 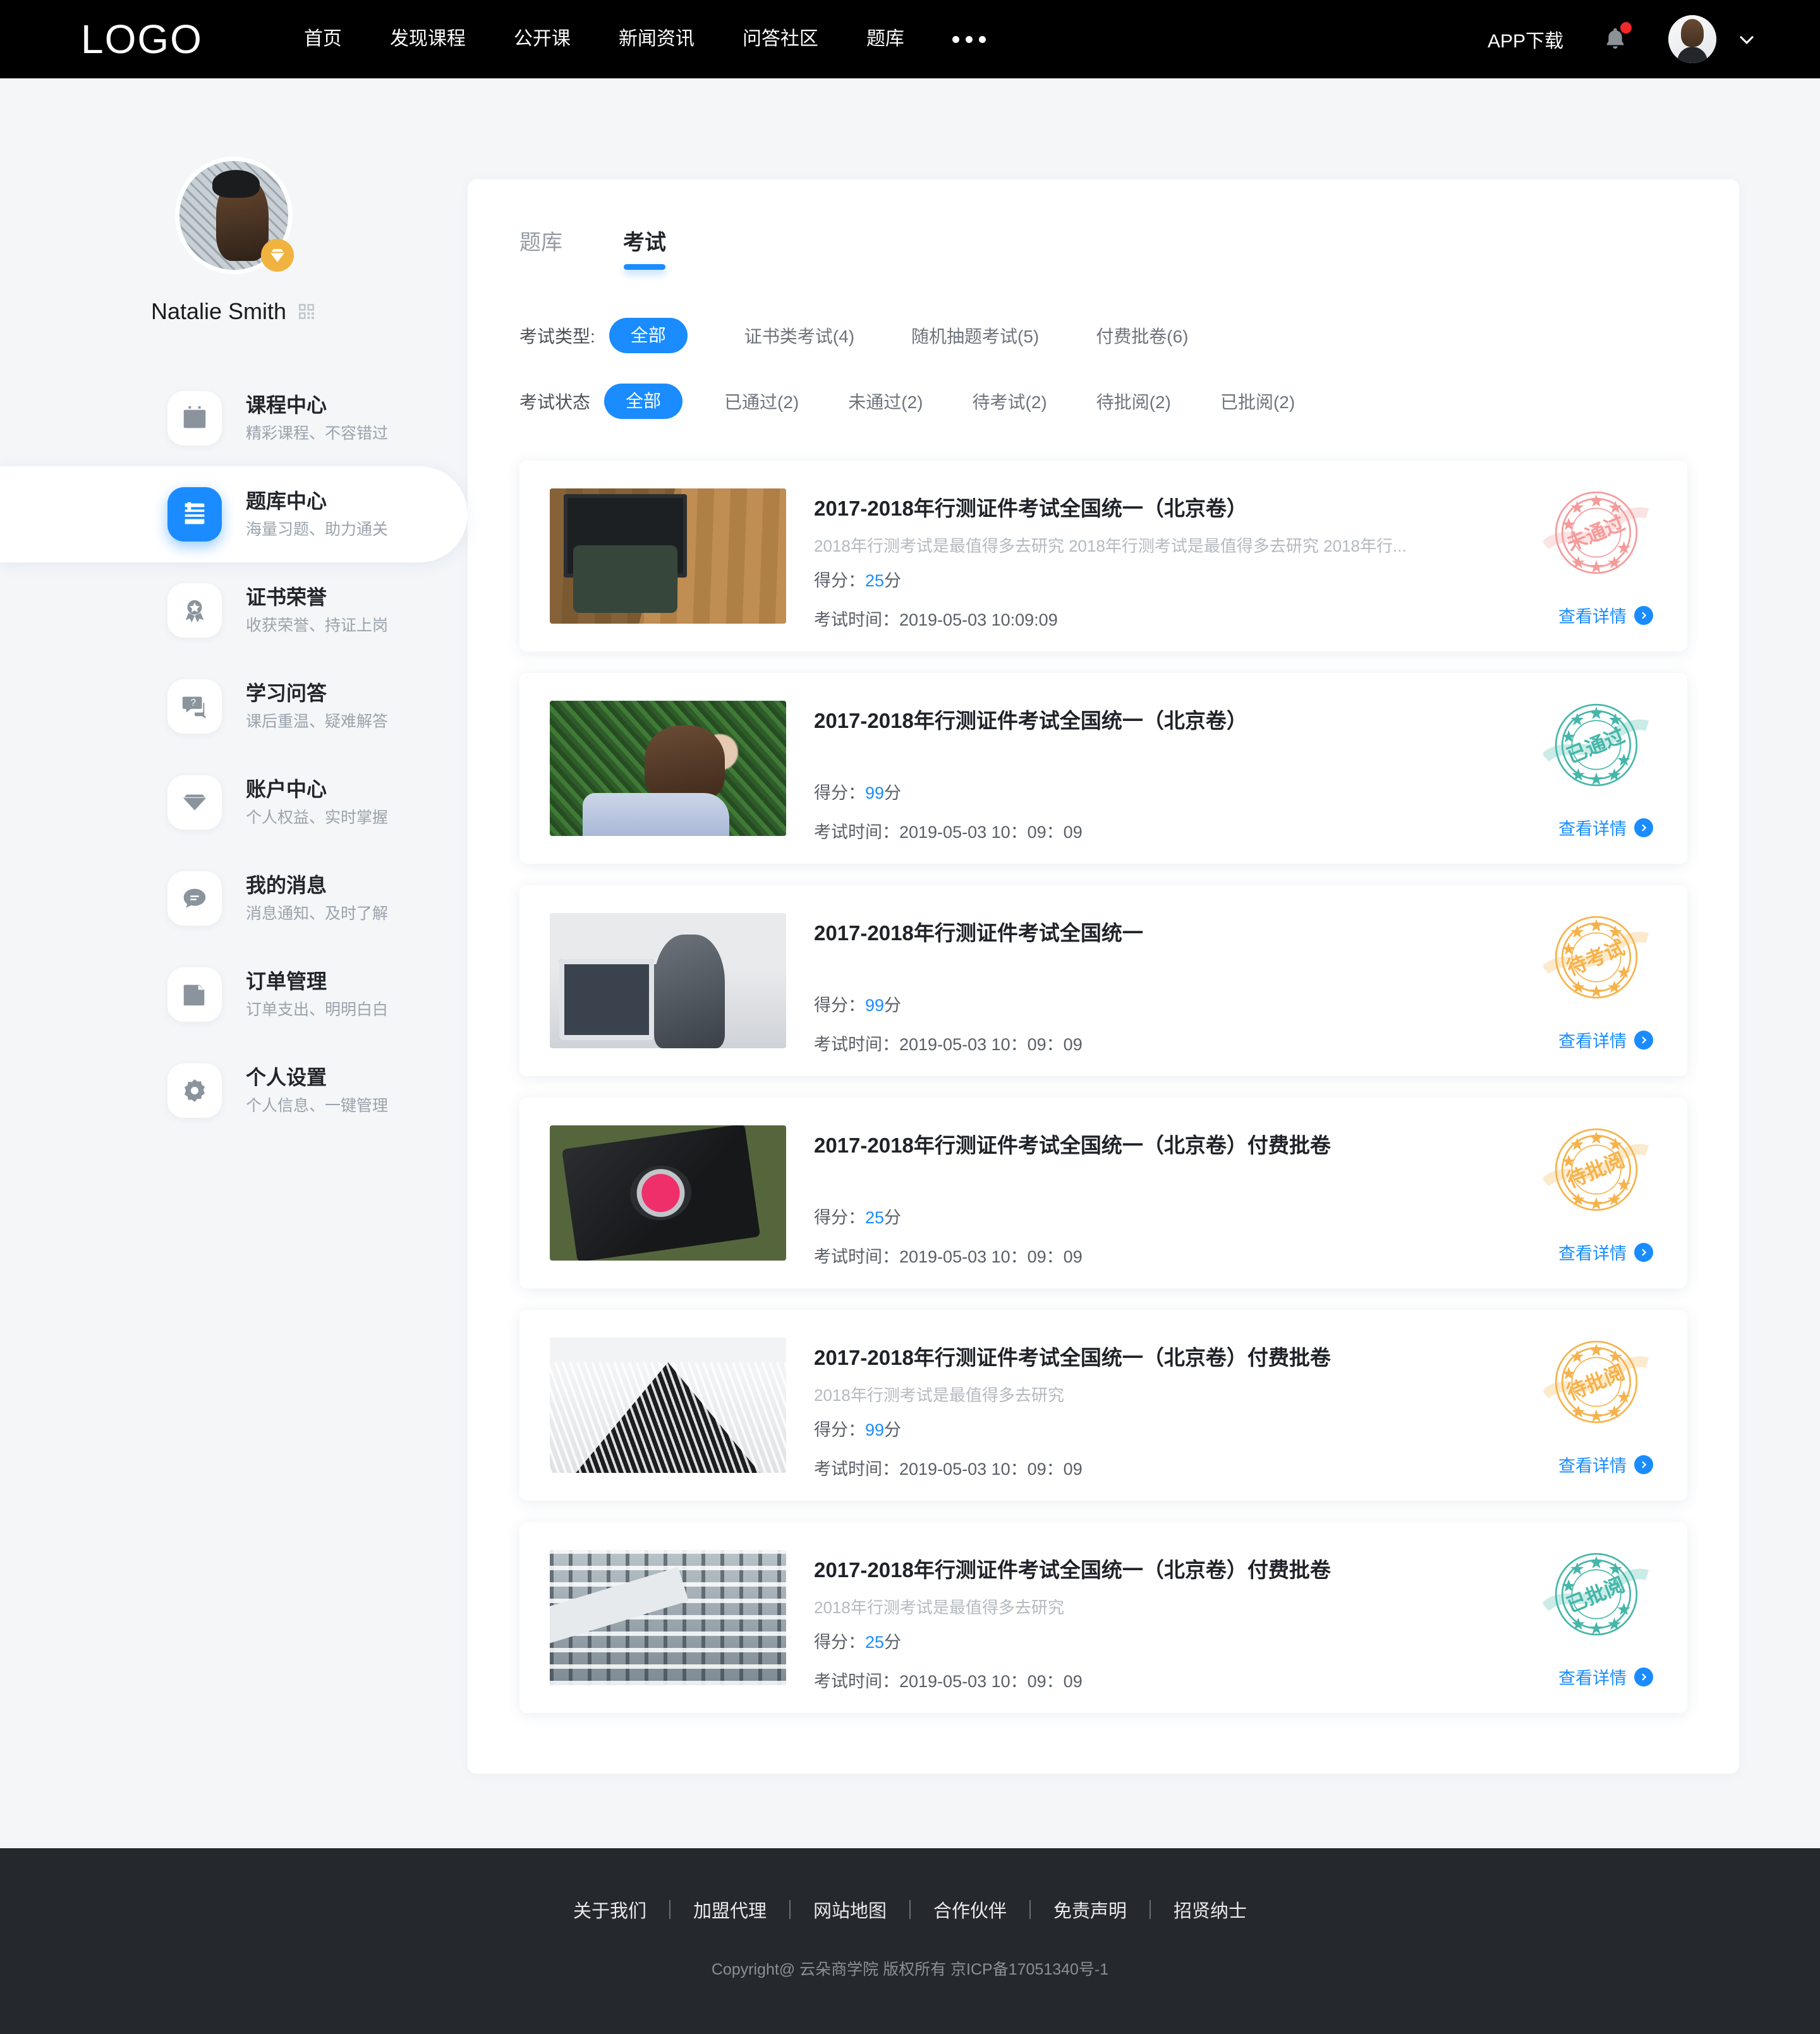 I want to click on sidebar-item-title: 个人设置, so click(x=286, y=1077).